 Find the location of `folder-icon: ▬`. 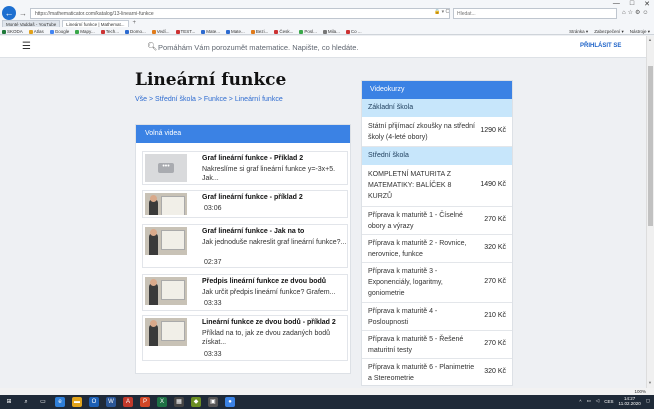

folder-icon: ▬ is located at coordinates (77, 402).